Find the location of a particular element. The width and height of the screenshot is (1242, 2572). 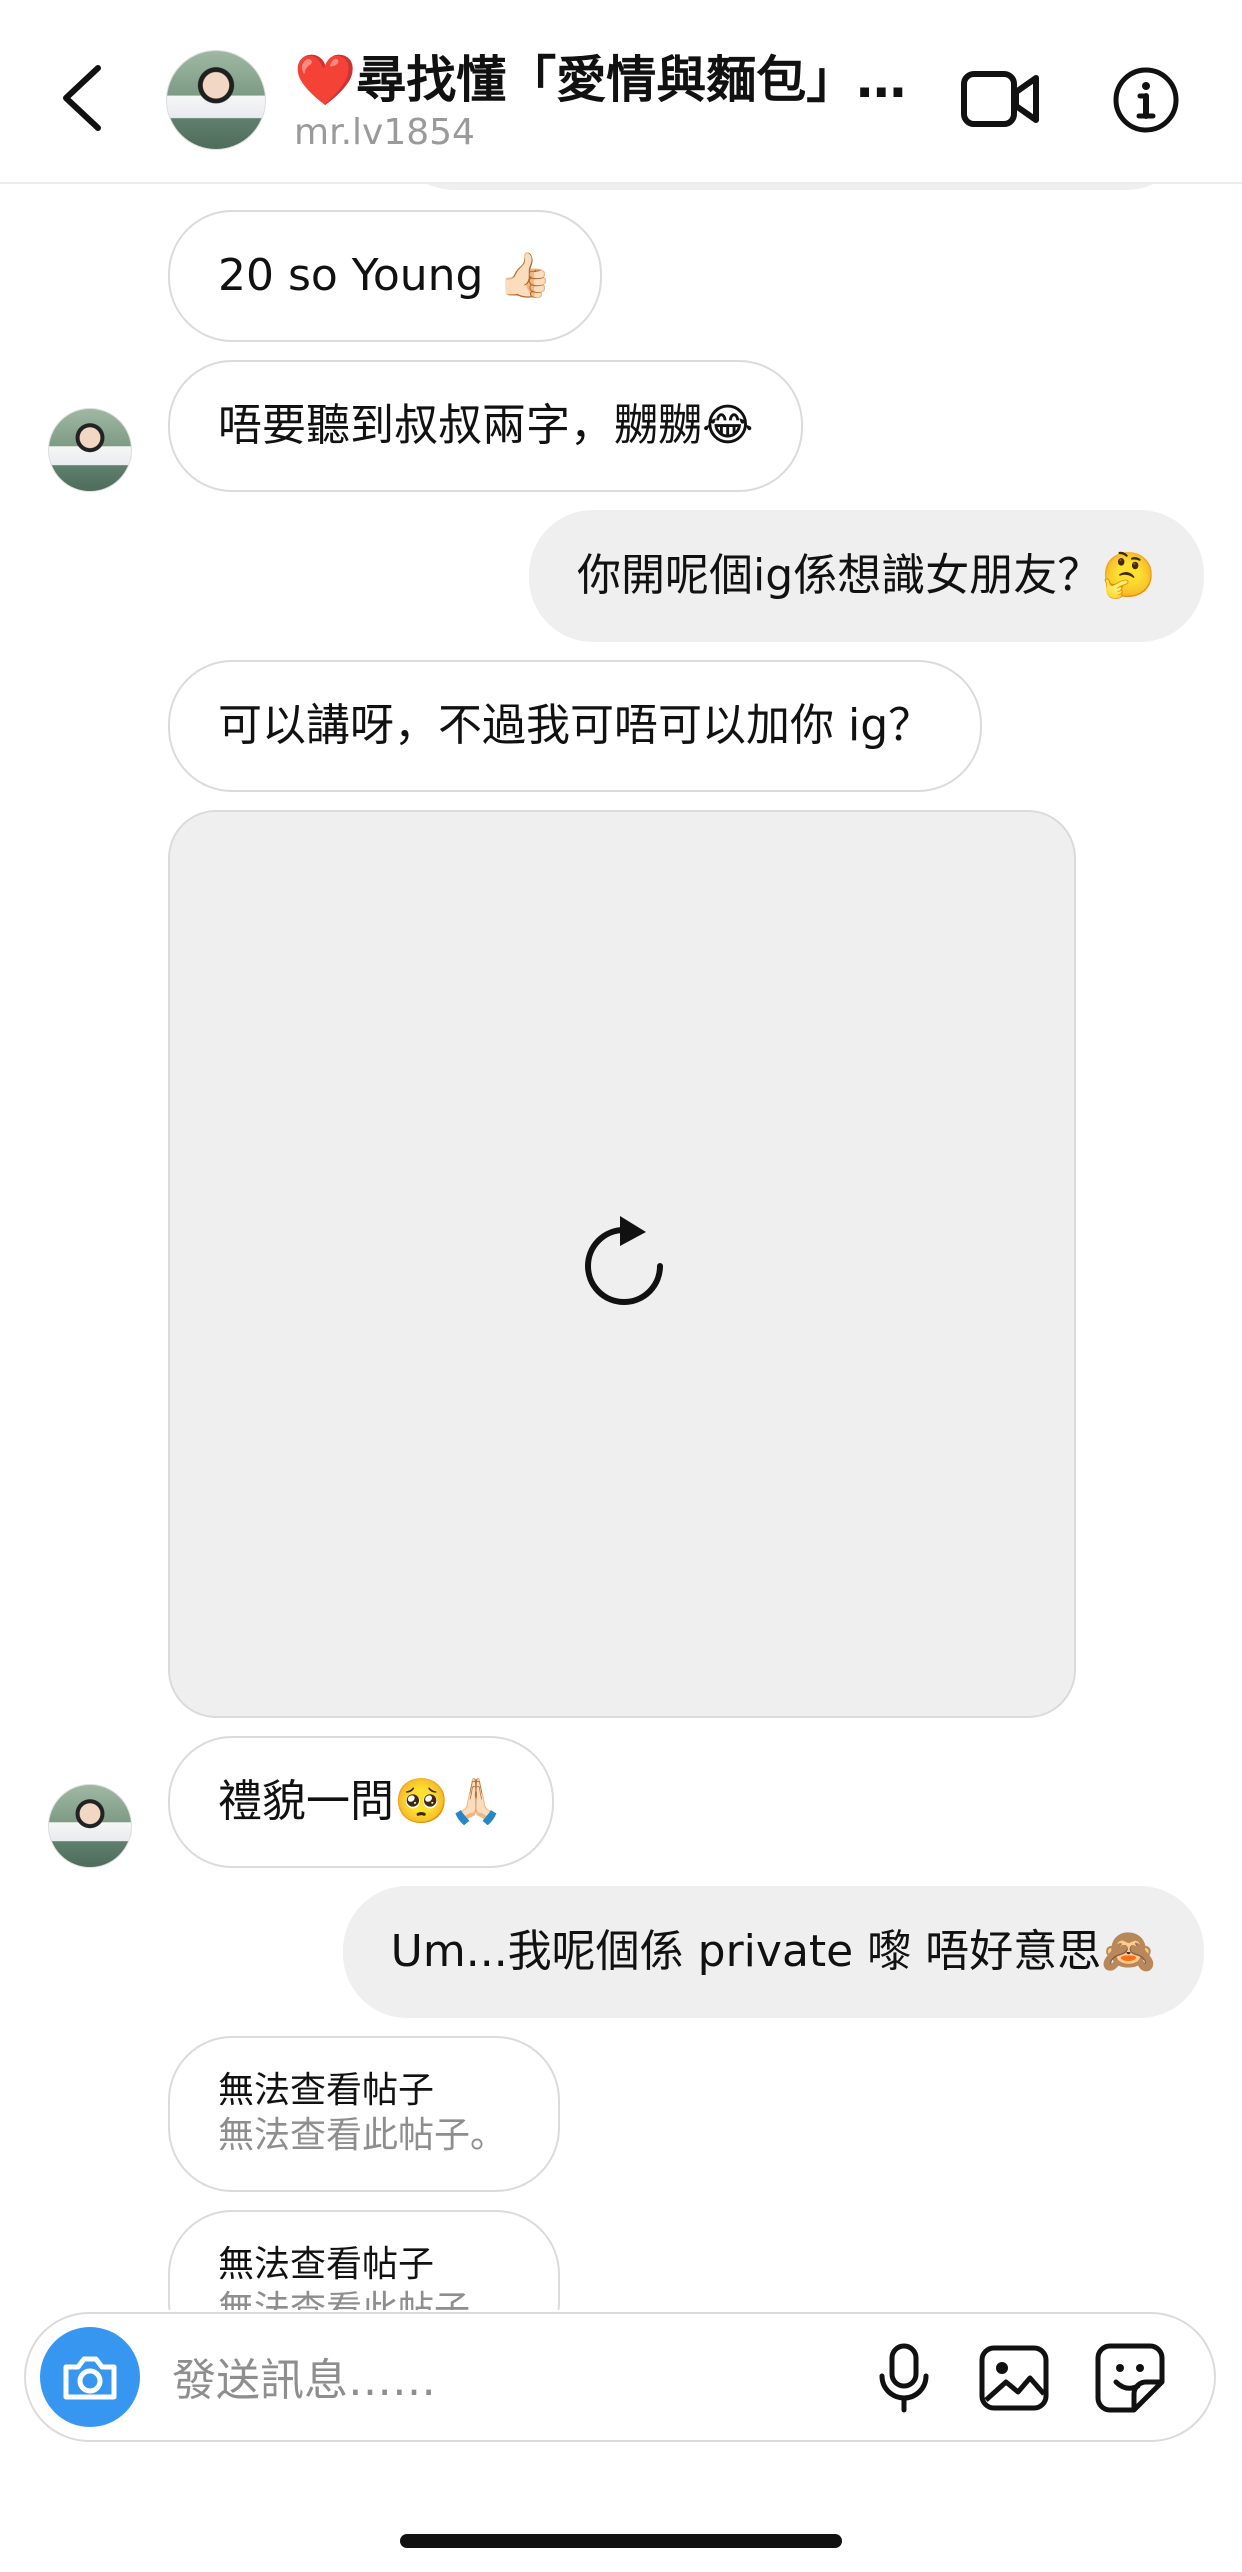

message-composer is located at coordinates (620, 2377).